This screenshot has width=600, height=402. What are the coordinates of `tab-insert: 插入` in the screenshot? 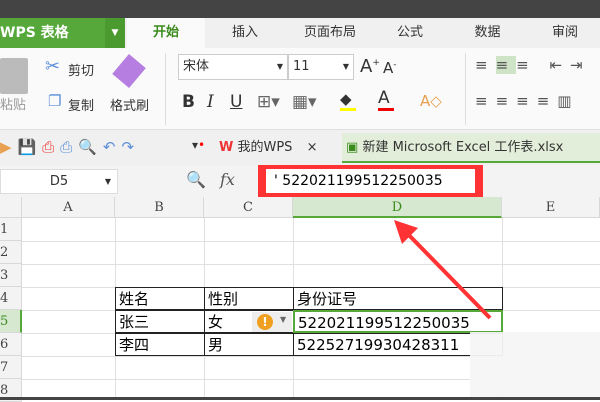 It's located at (245, 33).